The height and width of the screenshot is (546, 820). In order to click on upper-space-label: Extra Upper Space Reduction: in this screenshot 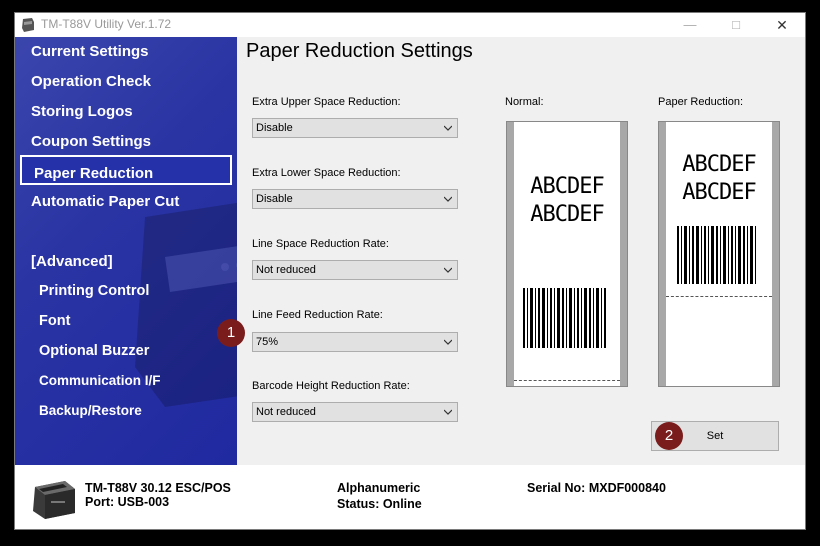, I will do `click(326, 102)`.